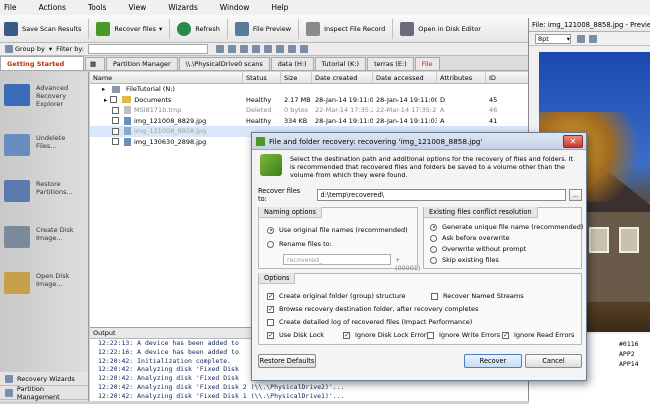 Image resolution: width=650 pixels, height=404 pixels. What do you see at coordinates (386, 335) in the screenshot?
I see `ignore-lock-errors-checkbox: Ignore Disk Lock Errors` at bounding box center [386, 335].